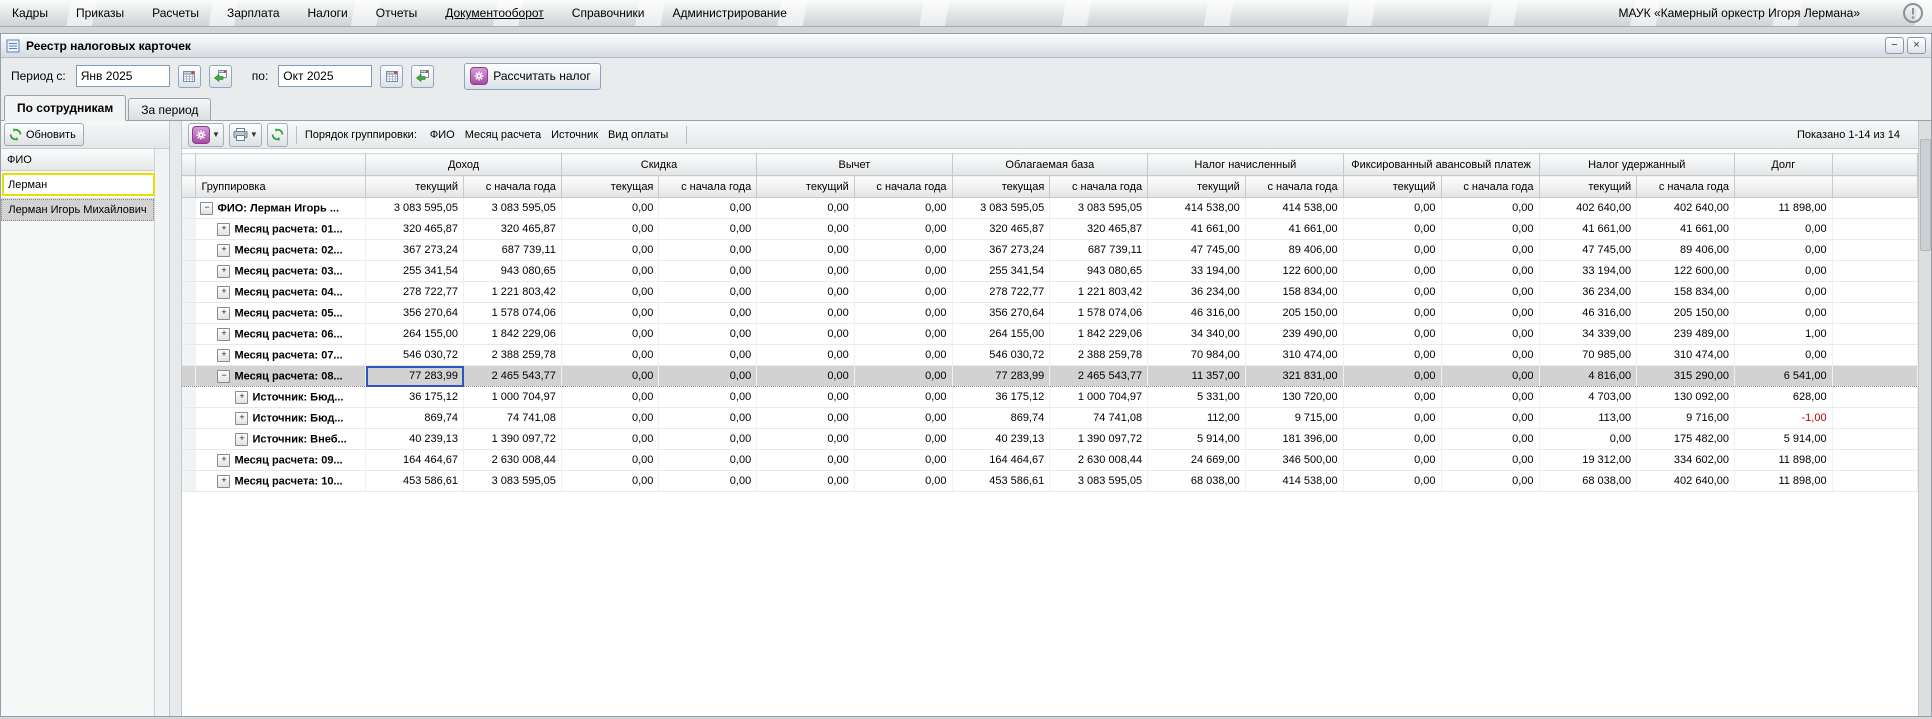 Image resolution: width=1932 pixels, height=719 pixels. I want to click on value-cell: 89 406,00, so click(1294, 250).